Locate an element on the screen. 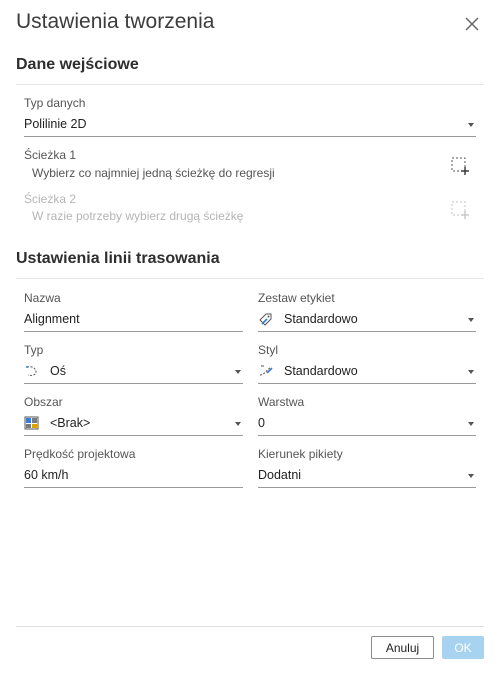  style-icon is located at coordinates (266, 370).